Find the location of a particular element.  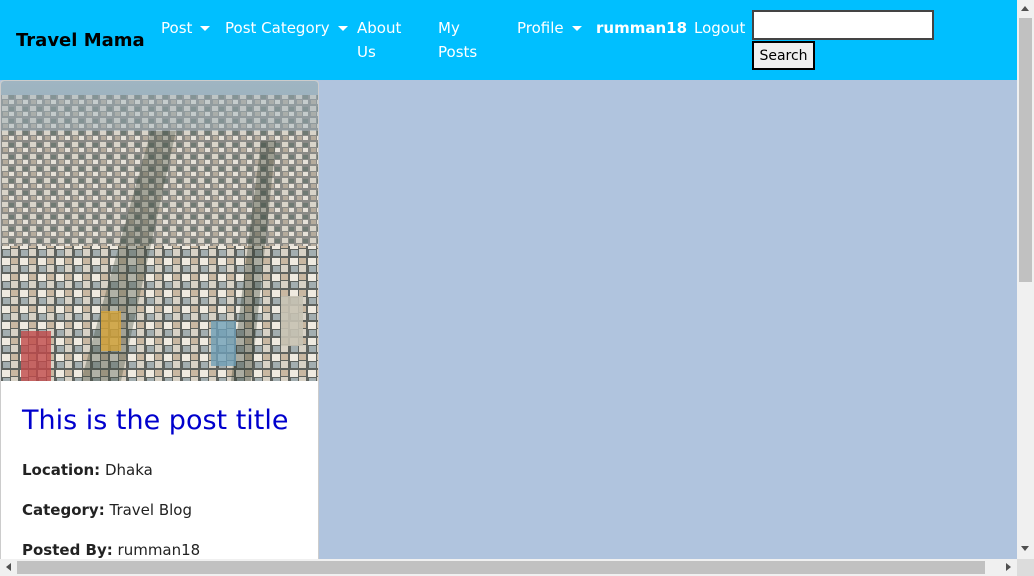

post-location: Location: Dhaka is located at coordinates (165, 470).